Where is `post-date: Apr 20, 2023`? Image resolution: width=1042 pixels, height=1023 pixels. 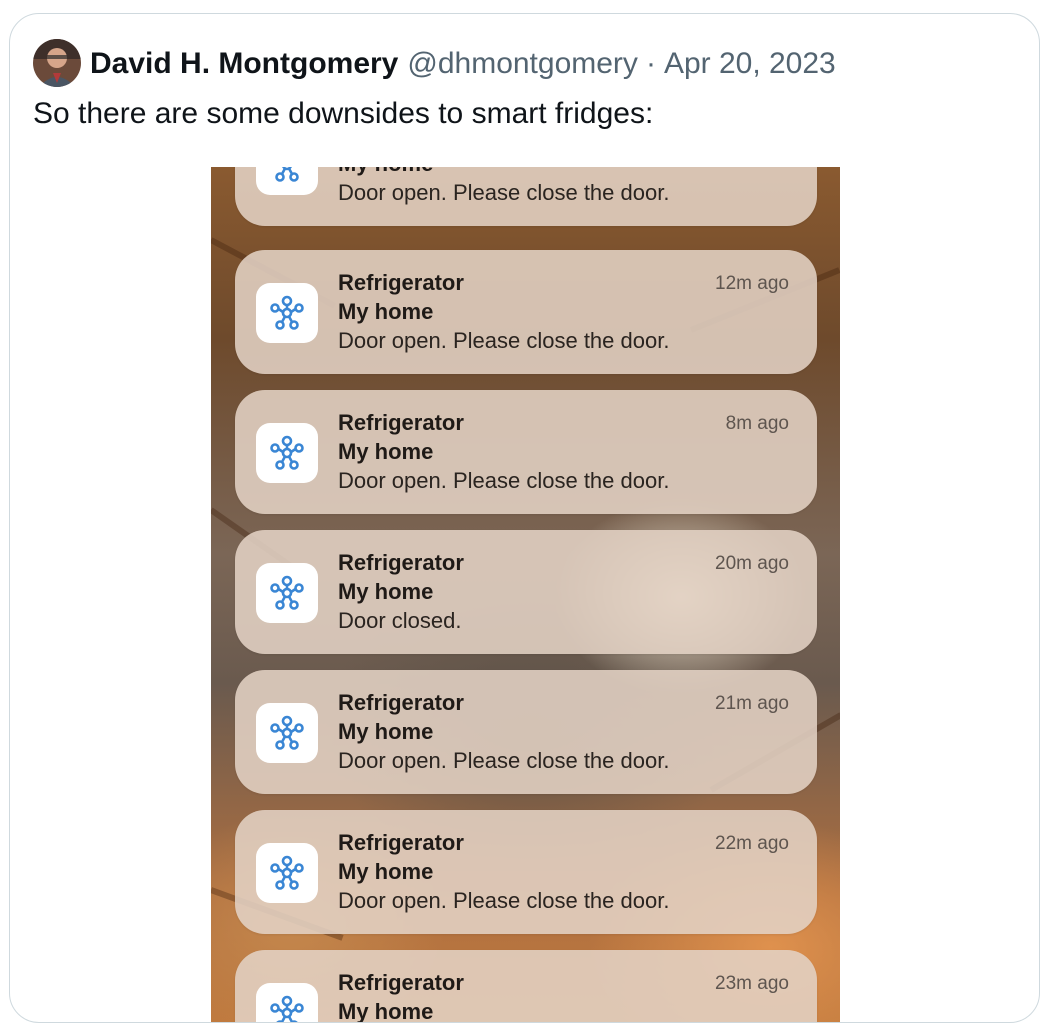 post-date: Apr 20, 2023 is located at coordinates (750, 64).